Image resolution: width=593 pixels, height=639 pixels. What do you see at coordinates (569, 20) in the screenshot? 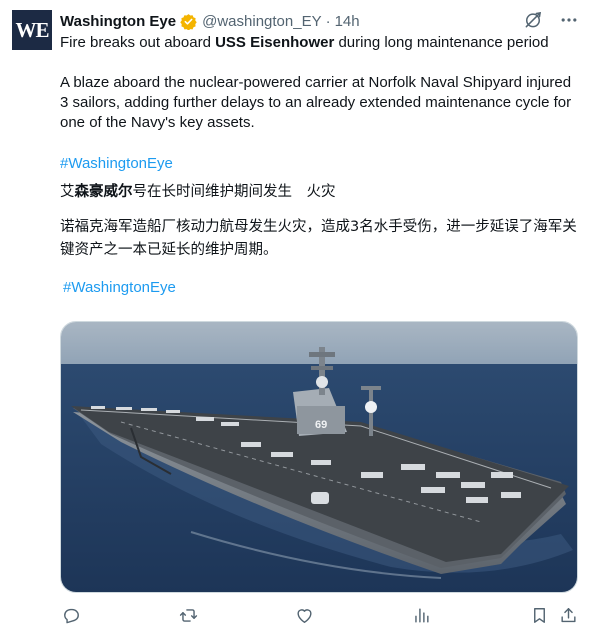
I see `more-icon` at bounding box center [569, 20].